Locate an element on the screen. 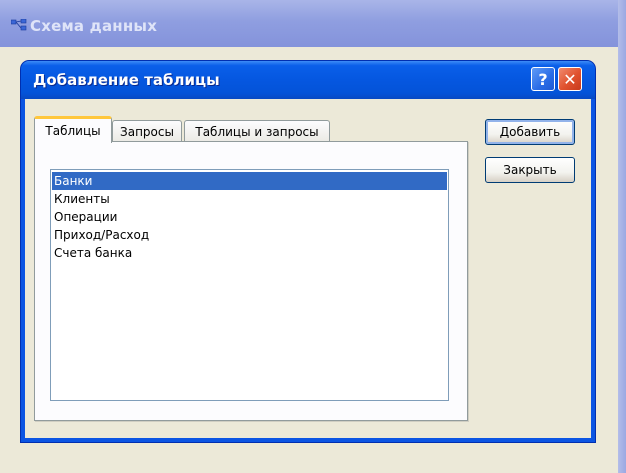  list-item: Банки is located at coordinates (249, 181).